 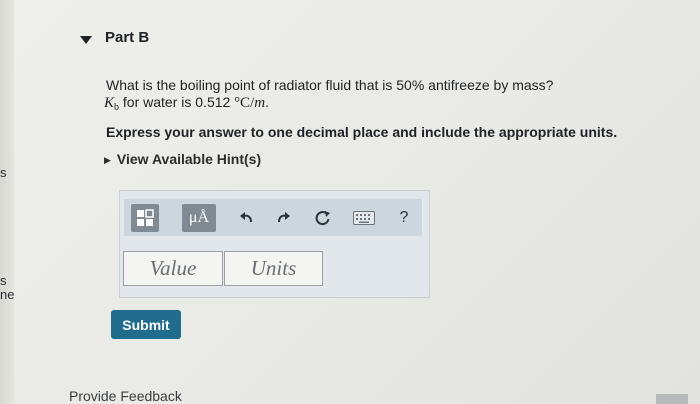 I want to click on collapse-triangle-icon, so click(x=86, y=40).